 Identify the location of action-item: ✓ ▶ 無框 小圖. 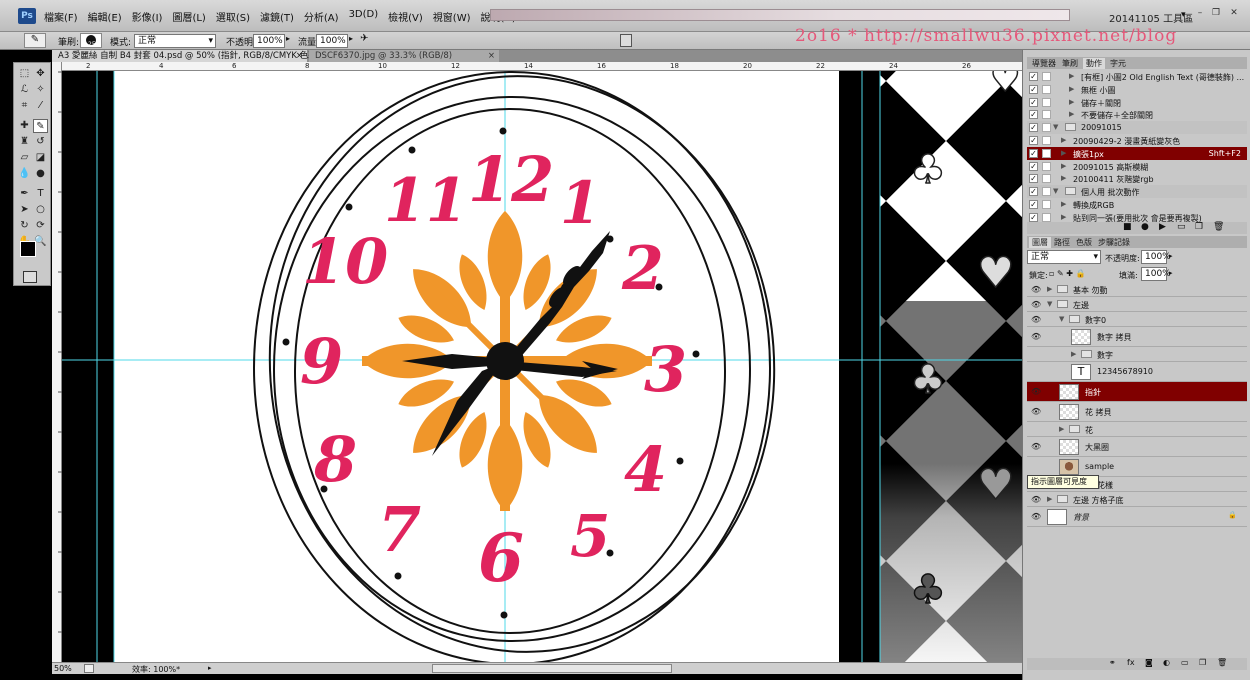
(1137, 89).